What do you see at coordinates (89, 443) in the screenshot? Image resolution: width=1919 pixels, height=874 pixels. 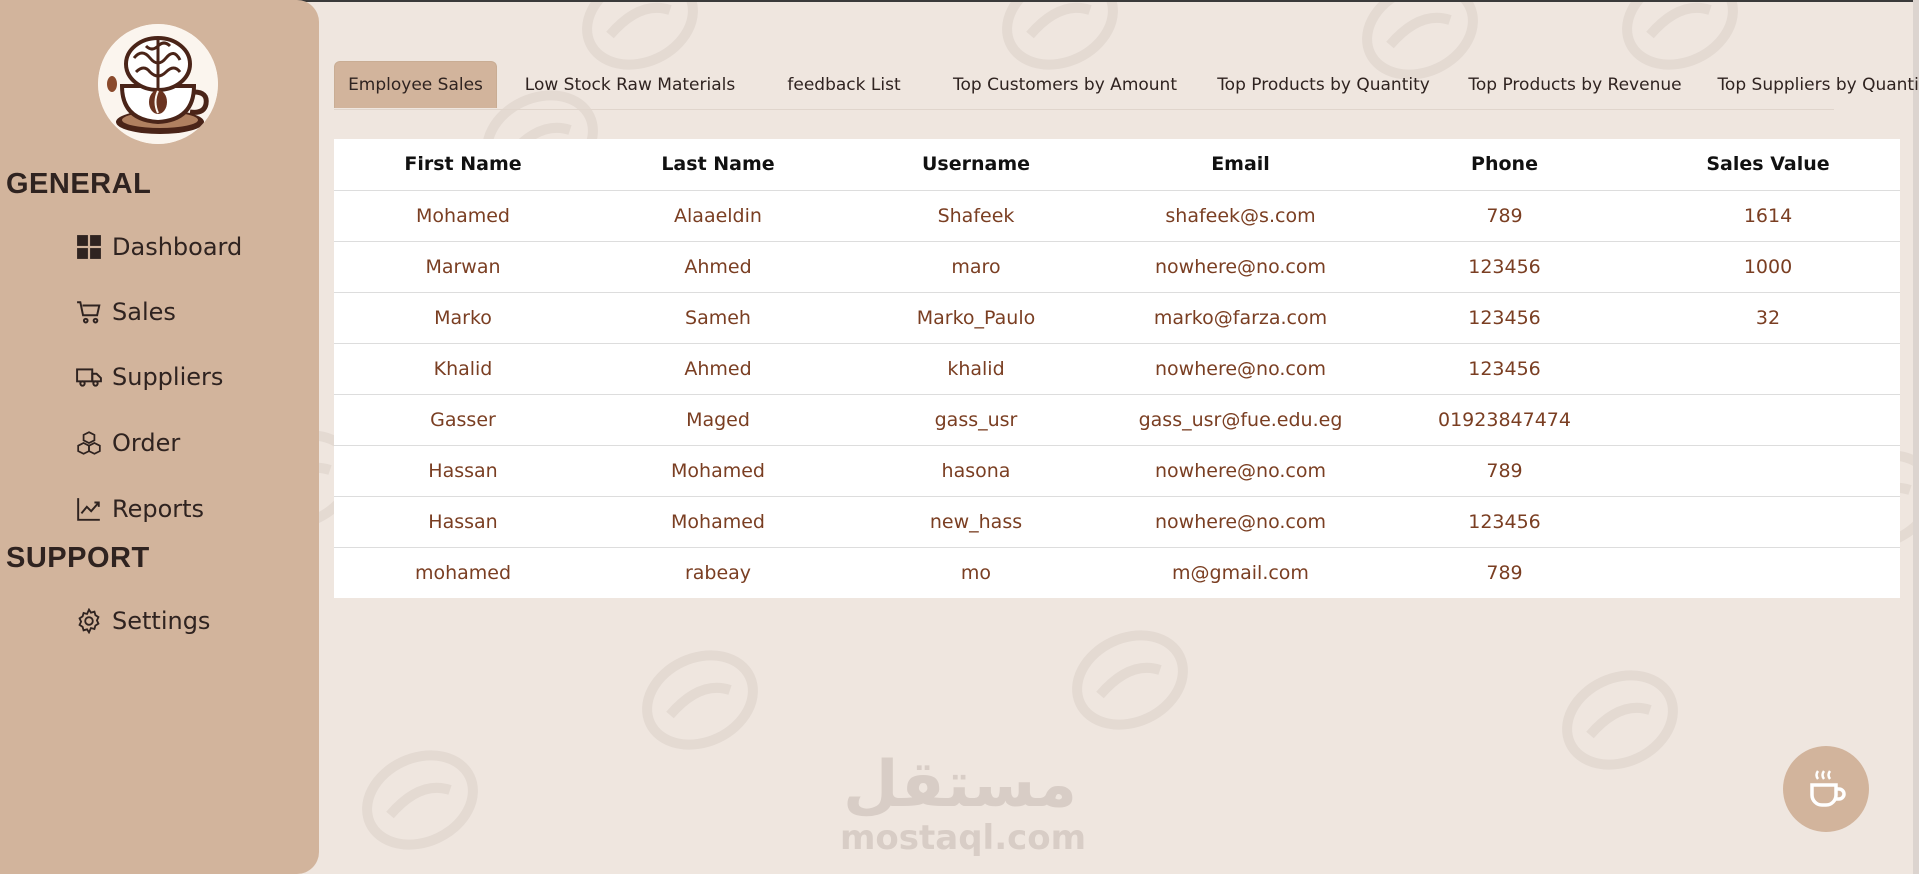 I see `boxes-icon` at bounding box center [89, 443].